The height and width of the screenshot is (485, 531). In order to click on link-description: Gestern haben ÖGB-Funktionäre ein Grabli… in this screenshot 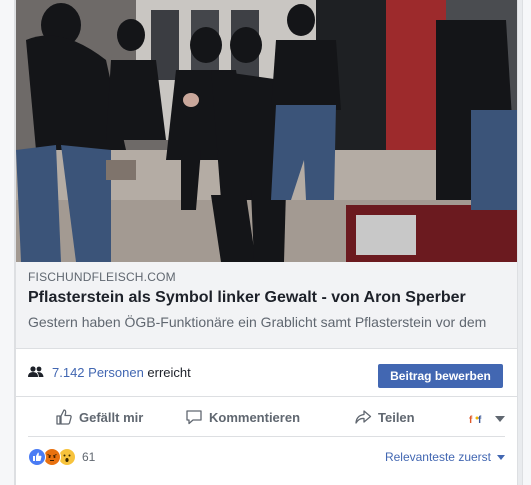, I will do `click(257, 322)`.